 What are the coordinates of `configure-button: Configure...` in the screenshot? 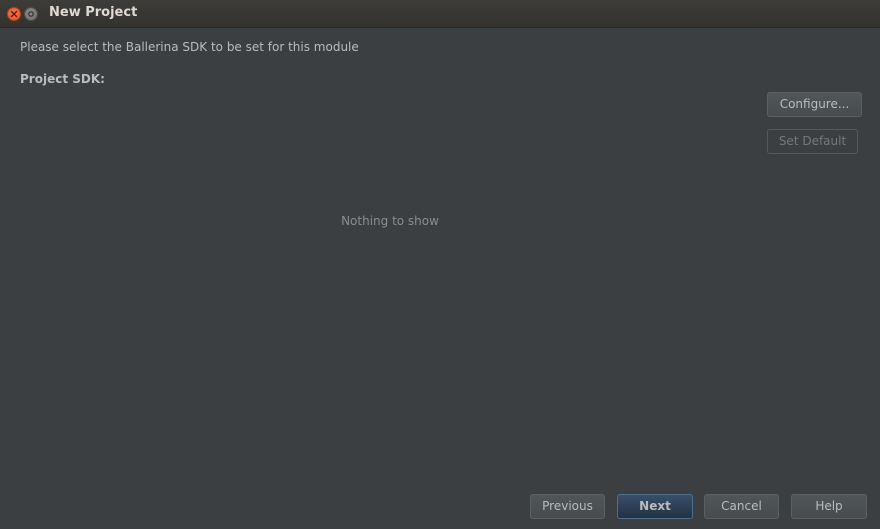 It's located at (814, 104).